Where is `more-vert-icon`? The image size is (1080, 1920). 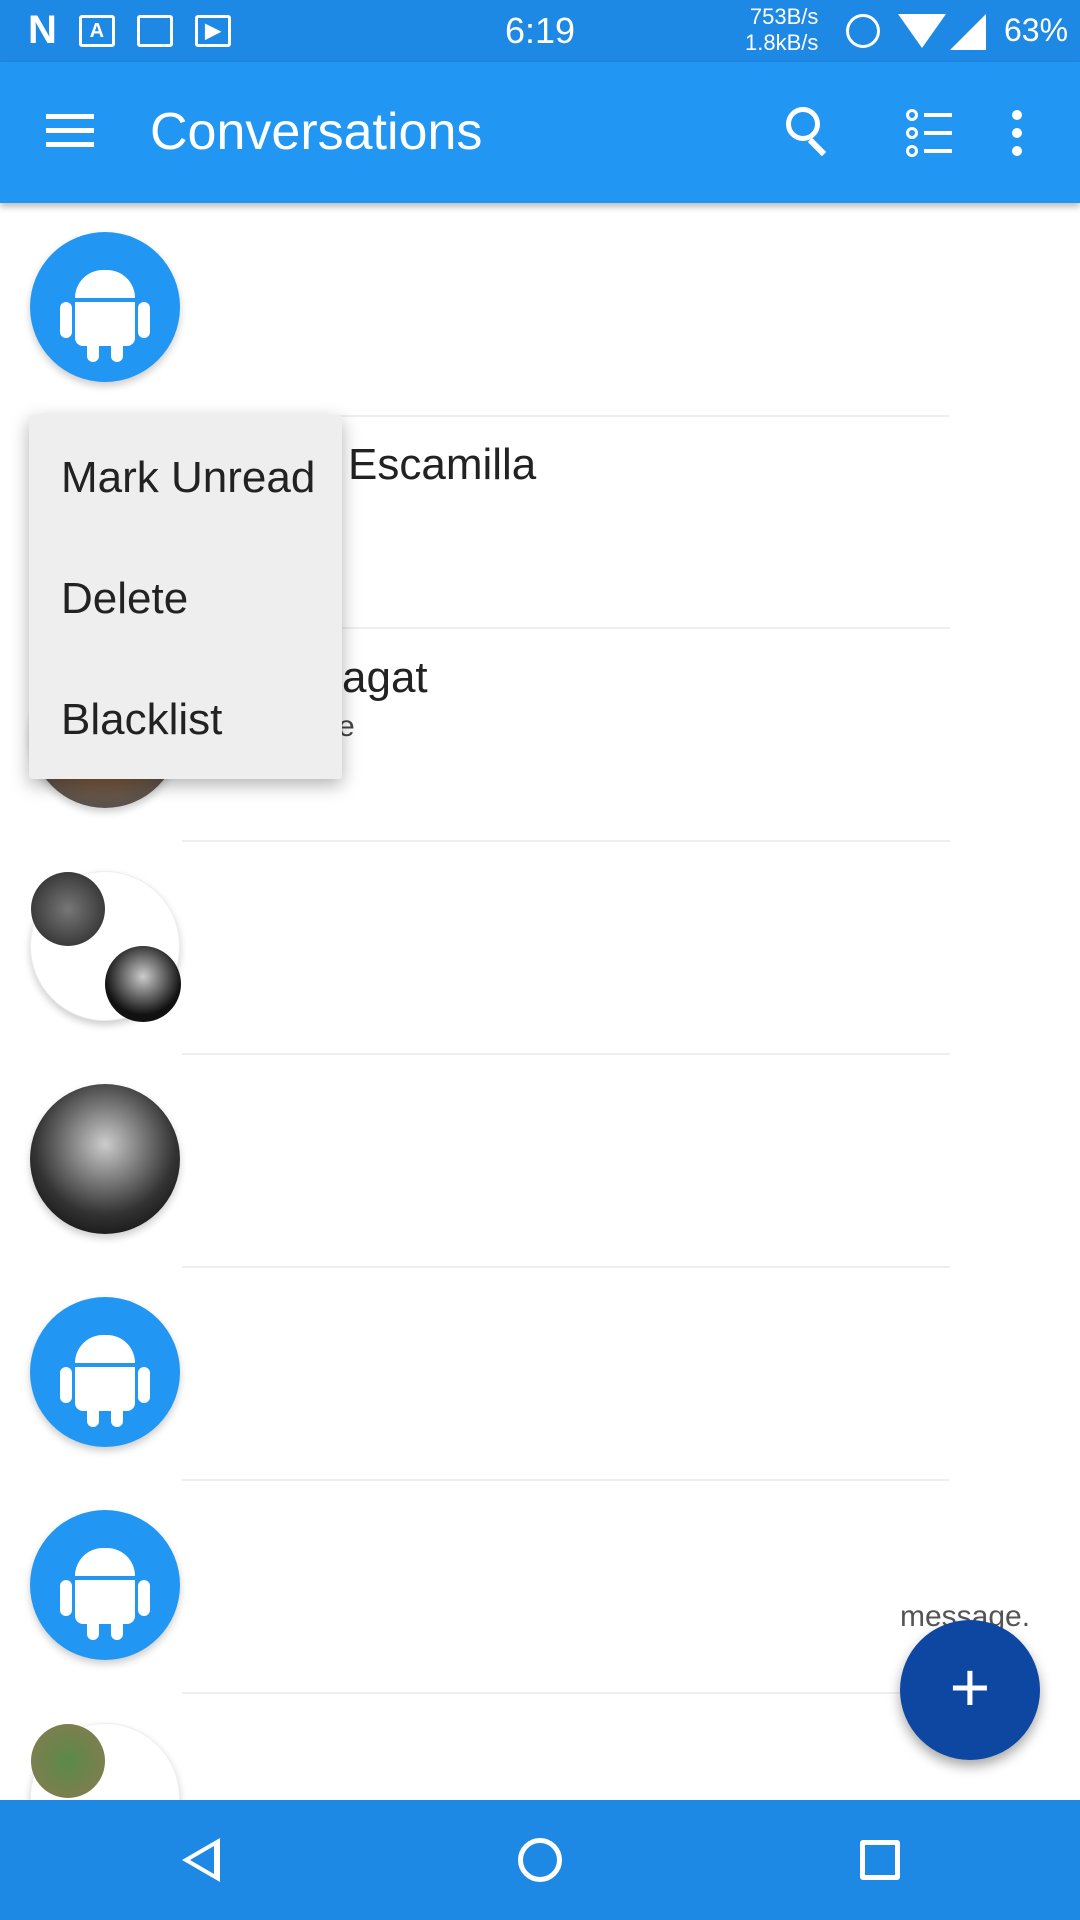
more-vert-icon is located at coordinates (1018, 137).